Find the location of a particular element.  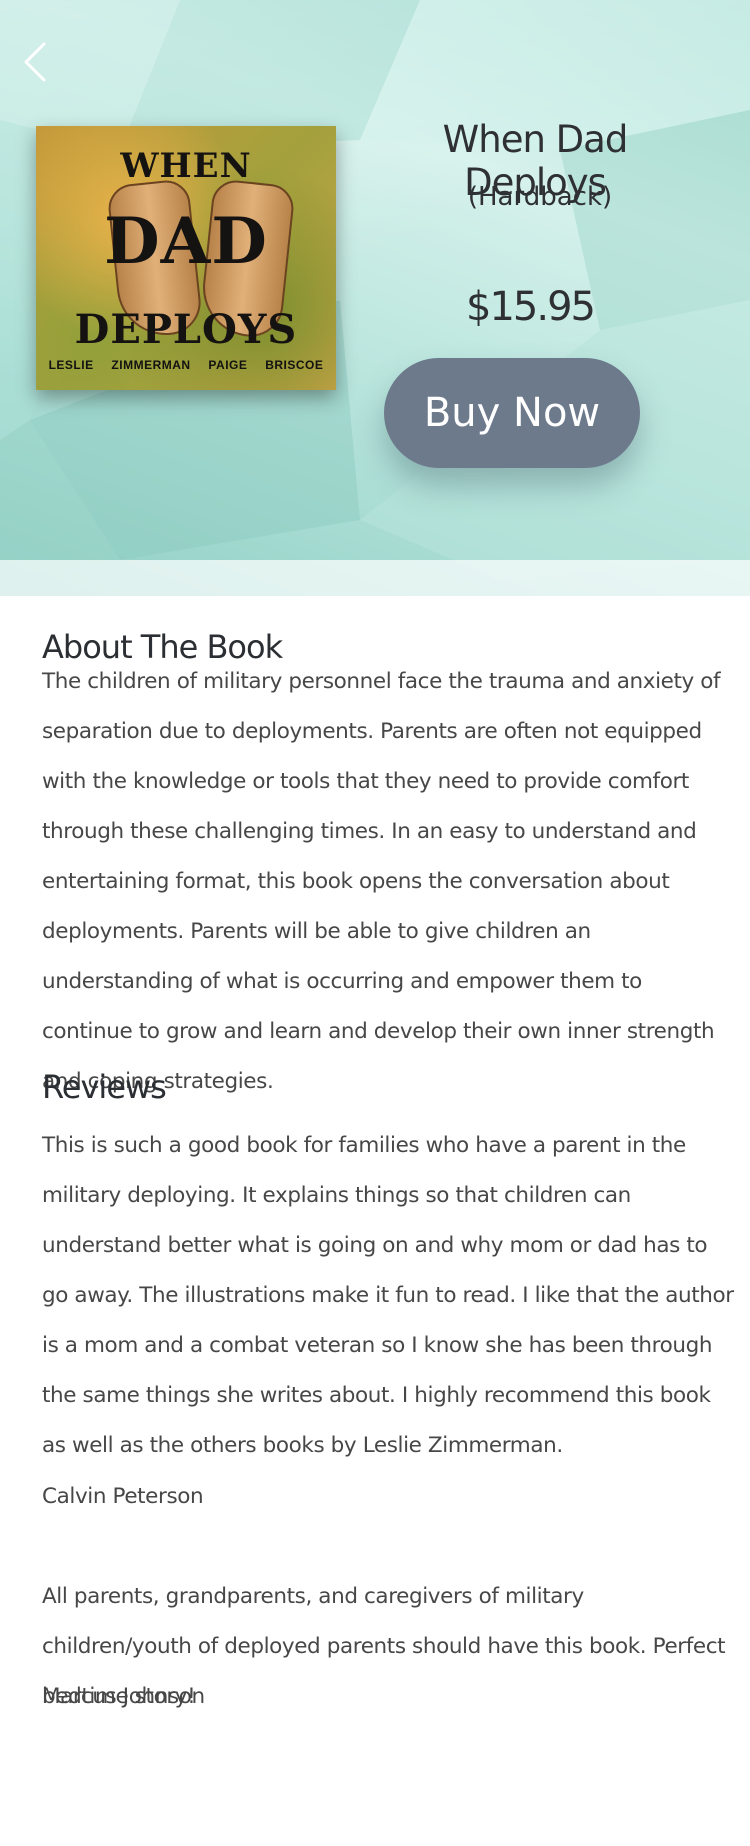

chevron-left-icon is located at coordinates (35, 62).